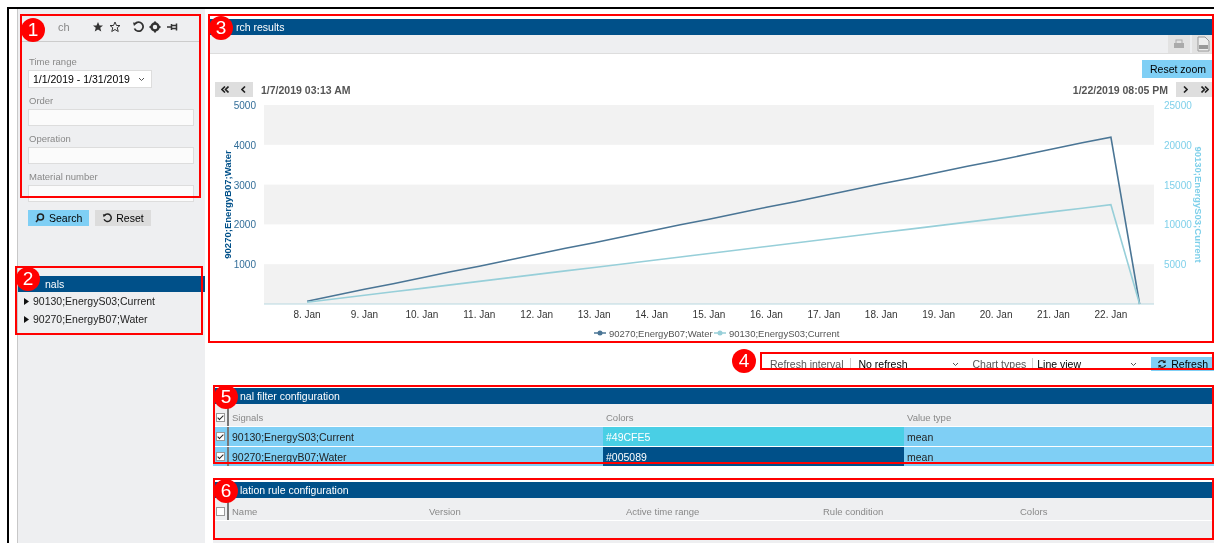 This screenshot has height=543, width=1214. What do you see at coordinates (53, 61) in the screenshot?
I see `field-label: Time range` at bounding box center [53, 61].